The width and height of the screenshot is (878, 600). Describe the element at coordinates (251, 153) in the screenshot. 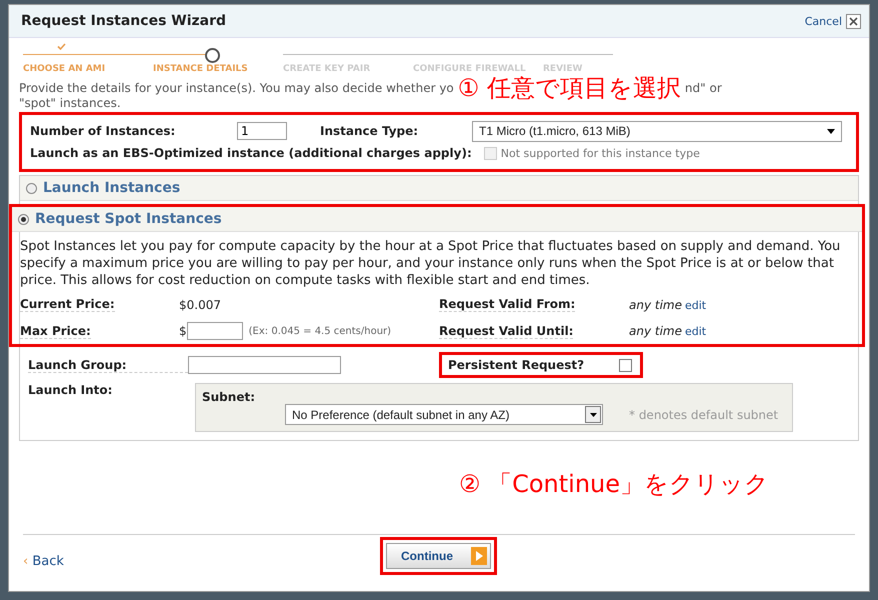

I see `field-label: Launch as an EBS-Optimized instance (additional charges apply):` at that location.